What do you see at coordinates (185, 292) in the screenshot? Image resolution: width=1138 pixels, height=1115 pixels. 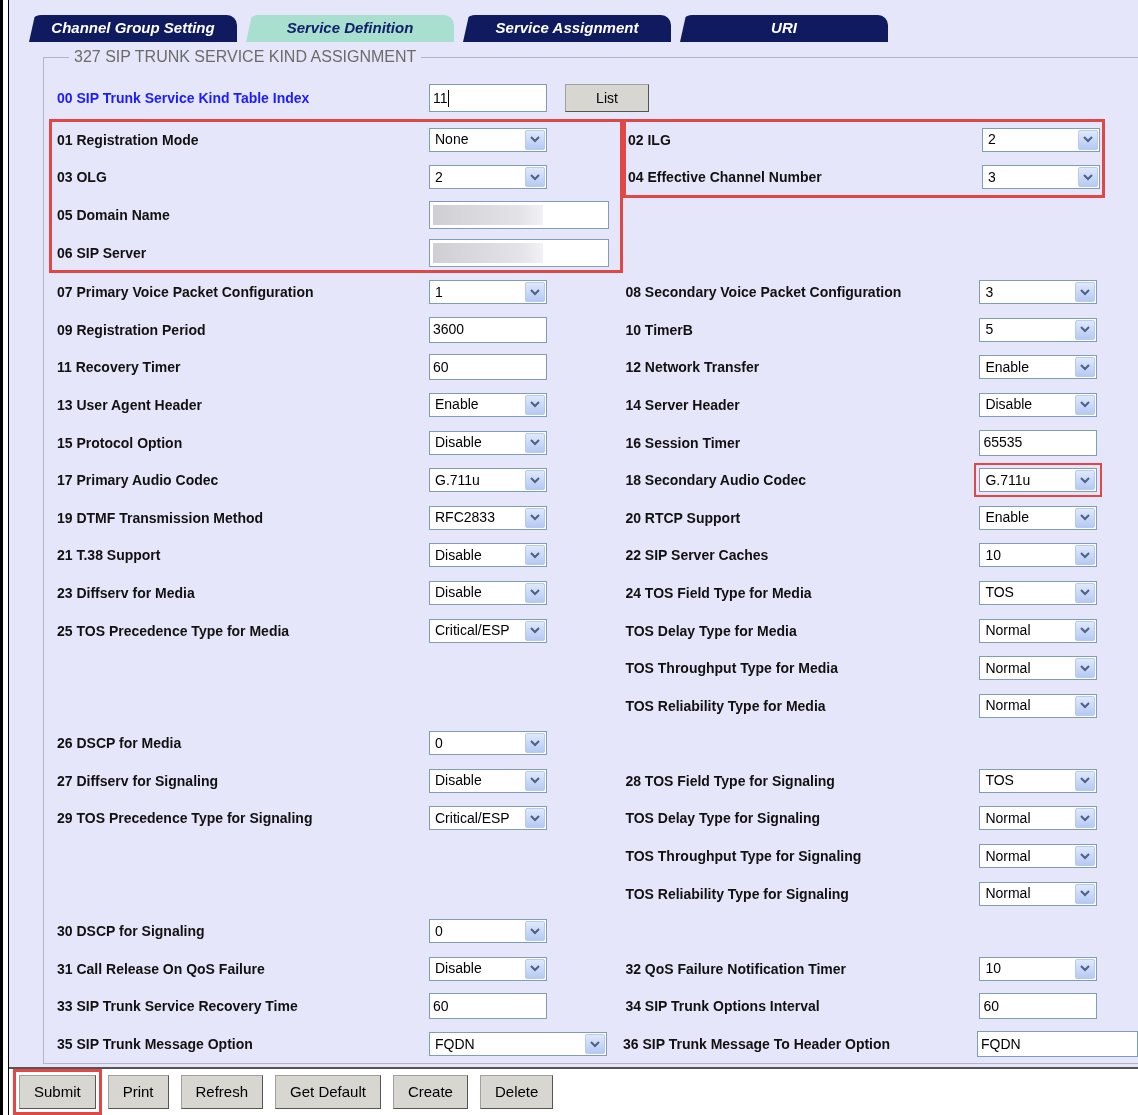 I see `field-label: 07 Primary Voice Packet Configuration` at bounding box center [185, 292].